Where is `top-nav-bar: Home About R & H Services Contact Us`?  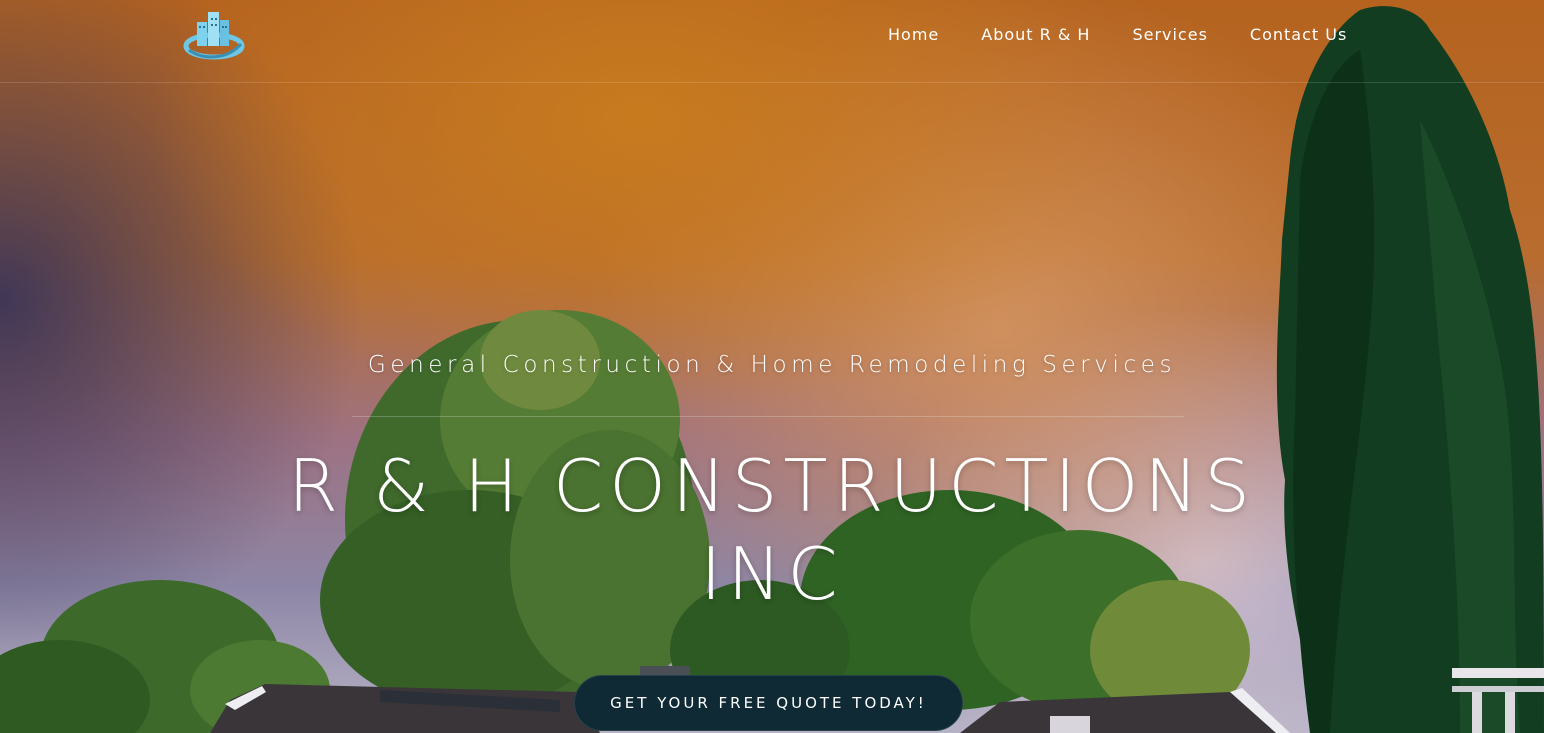 top-nav-bar: Home About R & H Services Contact Us is located at coordinates (772, 41).